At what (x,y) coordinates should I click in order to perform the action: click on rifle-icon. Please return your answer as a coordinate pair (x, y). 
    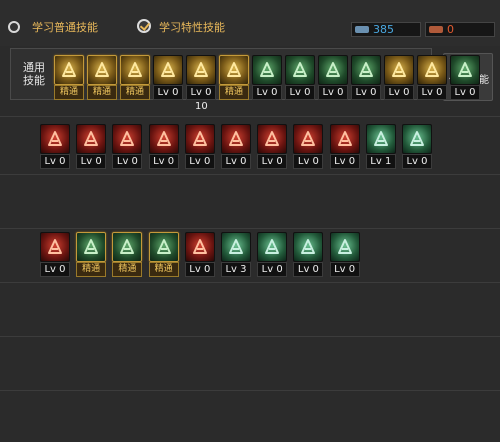
    Looking at the image, I should click on (163, 247).